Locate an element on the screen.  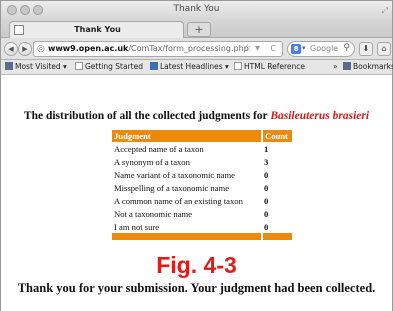
bookmark-getting-started: Getting Started is located at coordinates (109, 66).